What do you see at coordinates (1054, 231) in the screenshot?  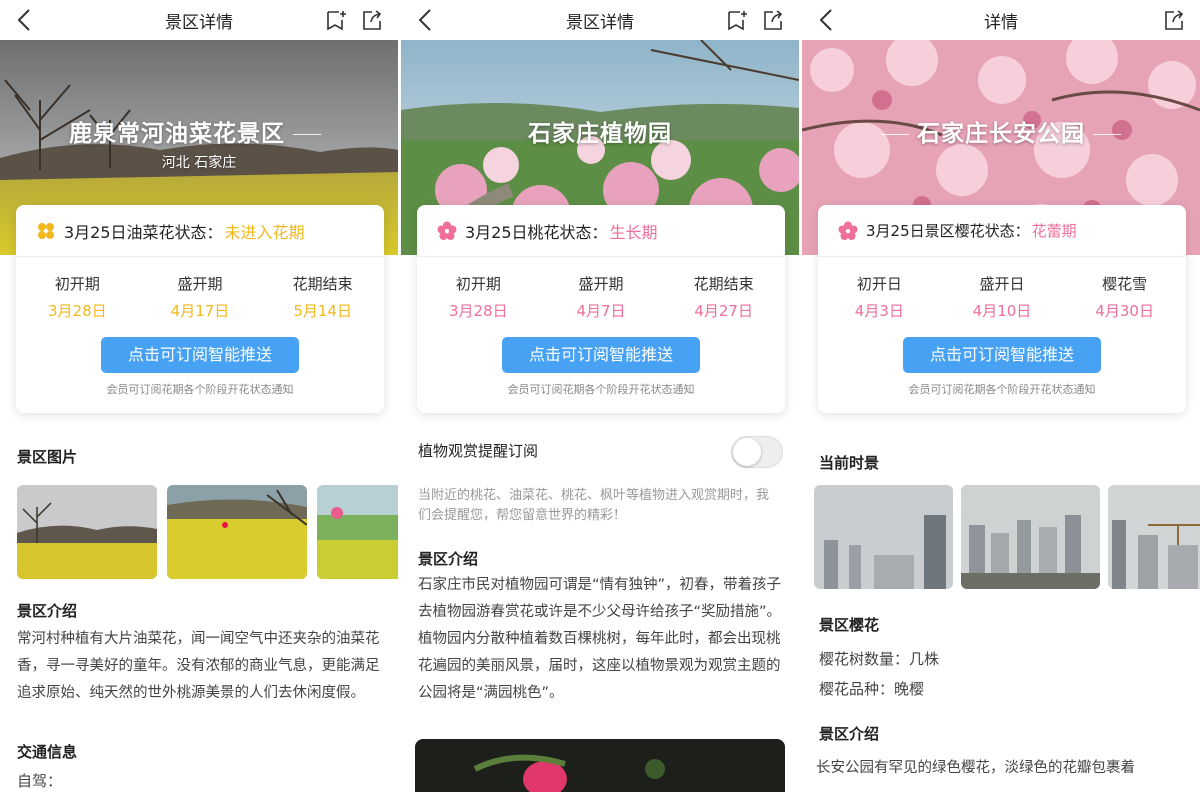 I see `status-state: 花蕾期` at bounding box center [1054, 231].